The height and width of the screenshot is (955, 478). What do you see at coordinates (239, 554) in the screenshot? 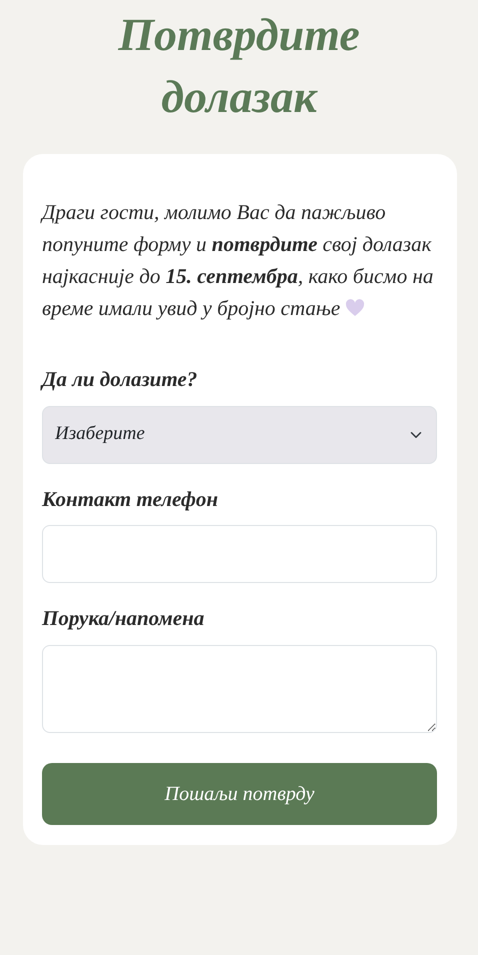
I see `phone-field` at bounding box center [239, 554].